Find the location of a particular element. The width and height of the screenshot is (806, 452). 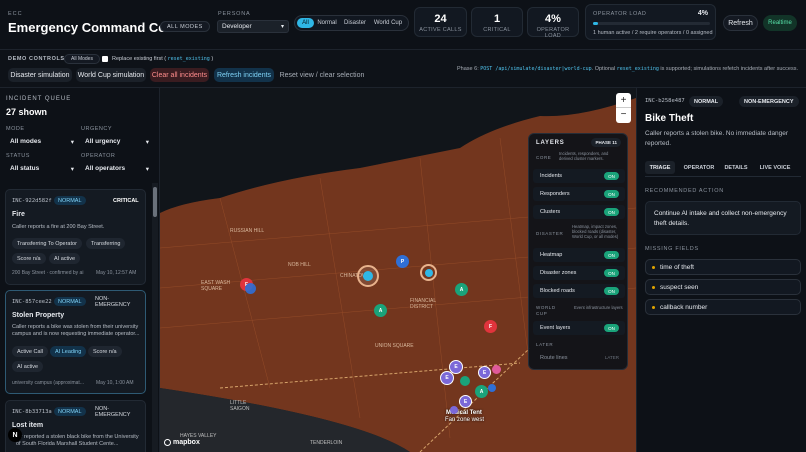

incident-location: 200 Bay Street · confirmed by ai is located at coordinates (48, 273).